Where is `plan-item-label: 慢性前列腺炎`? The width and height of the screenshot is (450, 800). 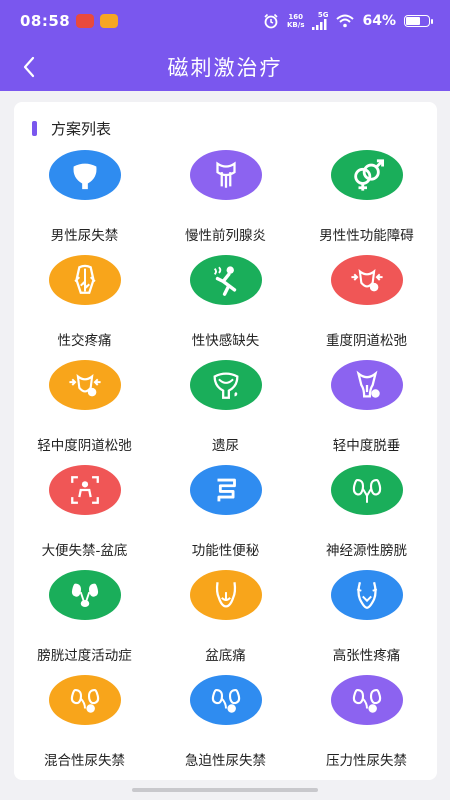 plan-item-label: 慢性前列腺炎 is located at coordinates (225, 236).